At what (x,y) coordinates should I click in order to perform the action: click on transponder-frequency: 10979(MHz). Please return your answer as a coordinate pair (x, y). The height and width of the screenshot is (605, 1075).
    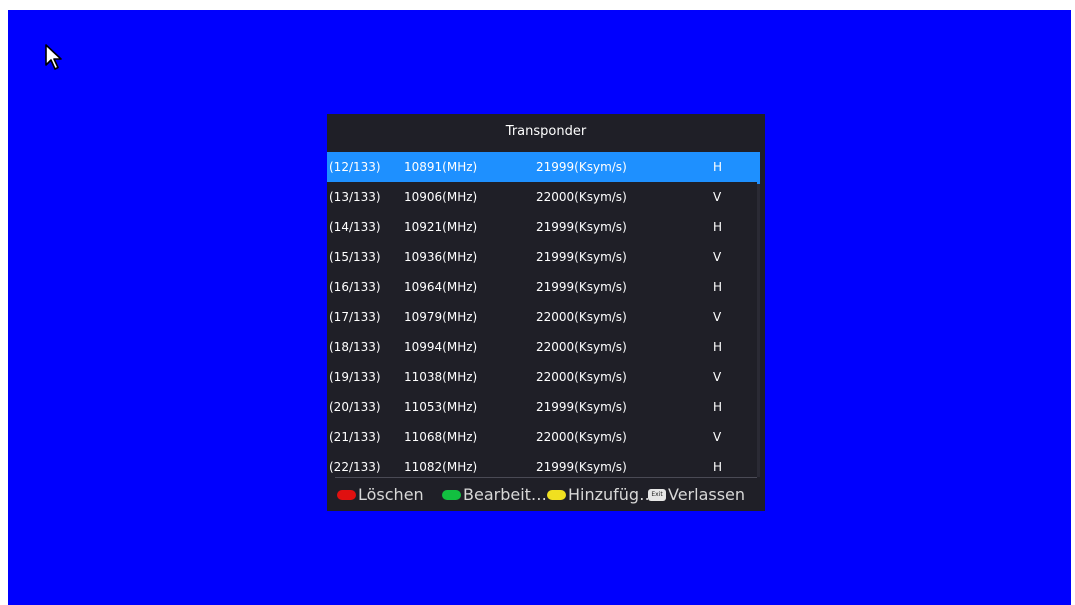
    Looking at the image, I should click on (441, 317).